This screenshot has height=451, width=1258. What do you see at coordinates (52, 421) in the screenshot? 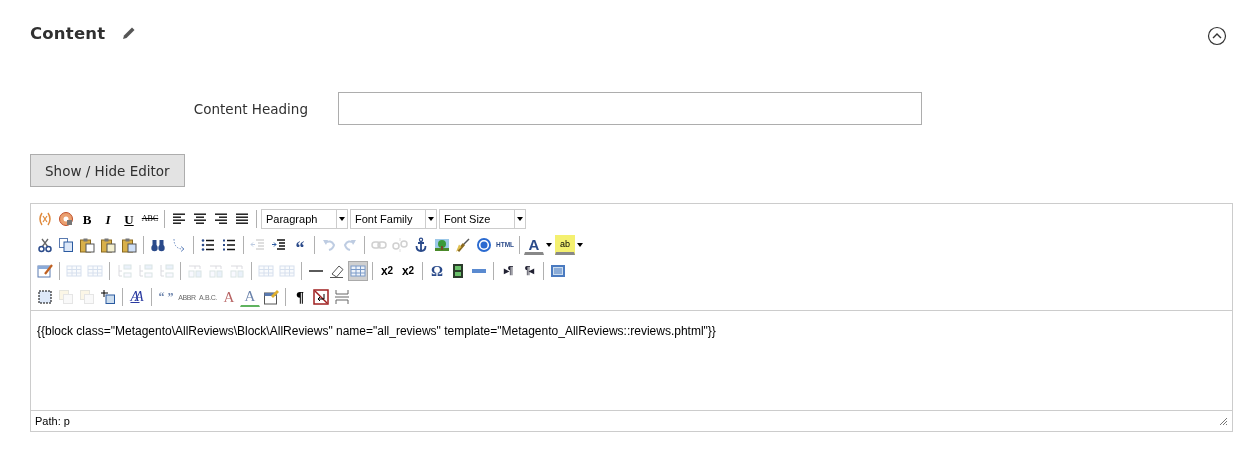
I see `element-path: Path: p` at bounding box center [52, 421].